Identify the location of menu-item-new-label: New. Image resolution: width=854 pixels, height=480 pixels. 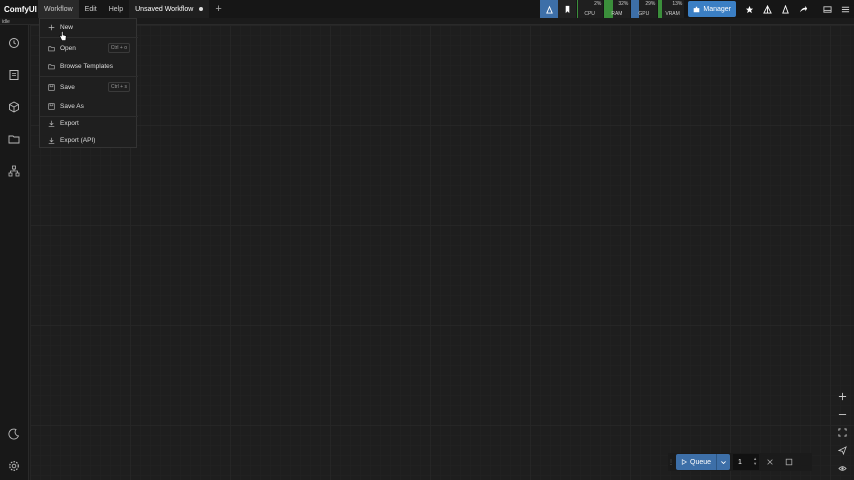
(67, 27).